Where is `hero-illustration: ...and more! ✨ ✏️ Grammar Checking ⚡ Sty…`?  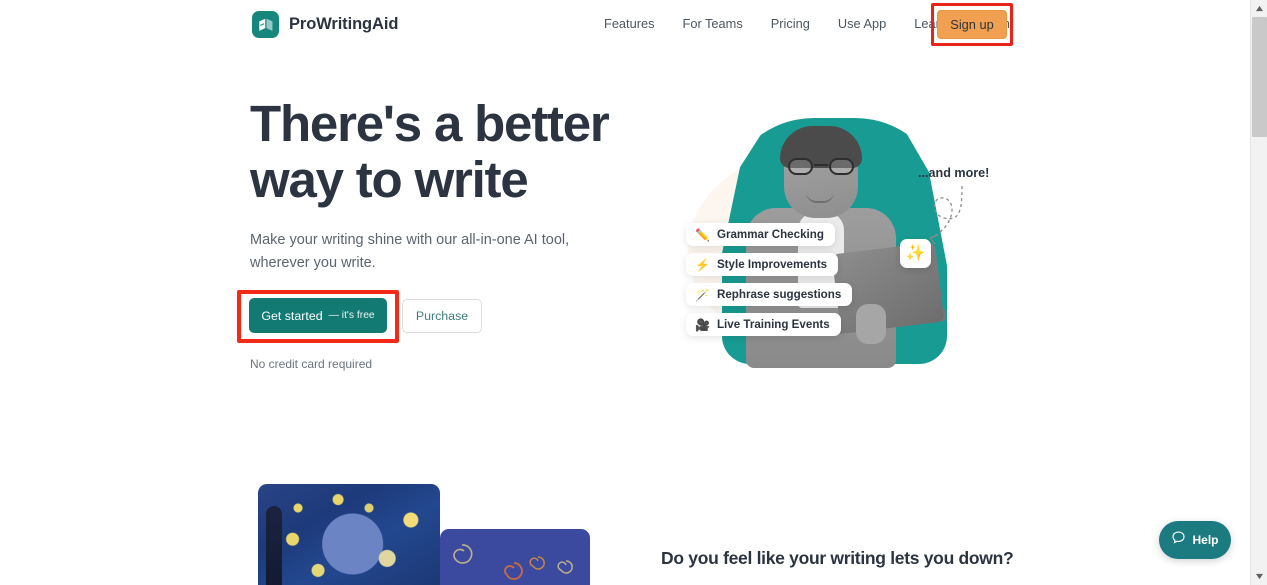 hero-illustration: ...and more! ✨ ✏️ Grammar Checking ⚡ Sty… is located at coordinates (832, 240).